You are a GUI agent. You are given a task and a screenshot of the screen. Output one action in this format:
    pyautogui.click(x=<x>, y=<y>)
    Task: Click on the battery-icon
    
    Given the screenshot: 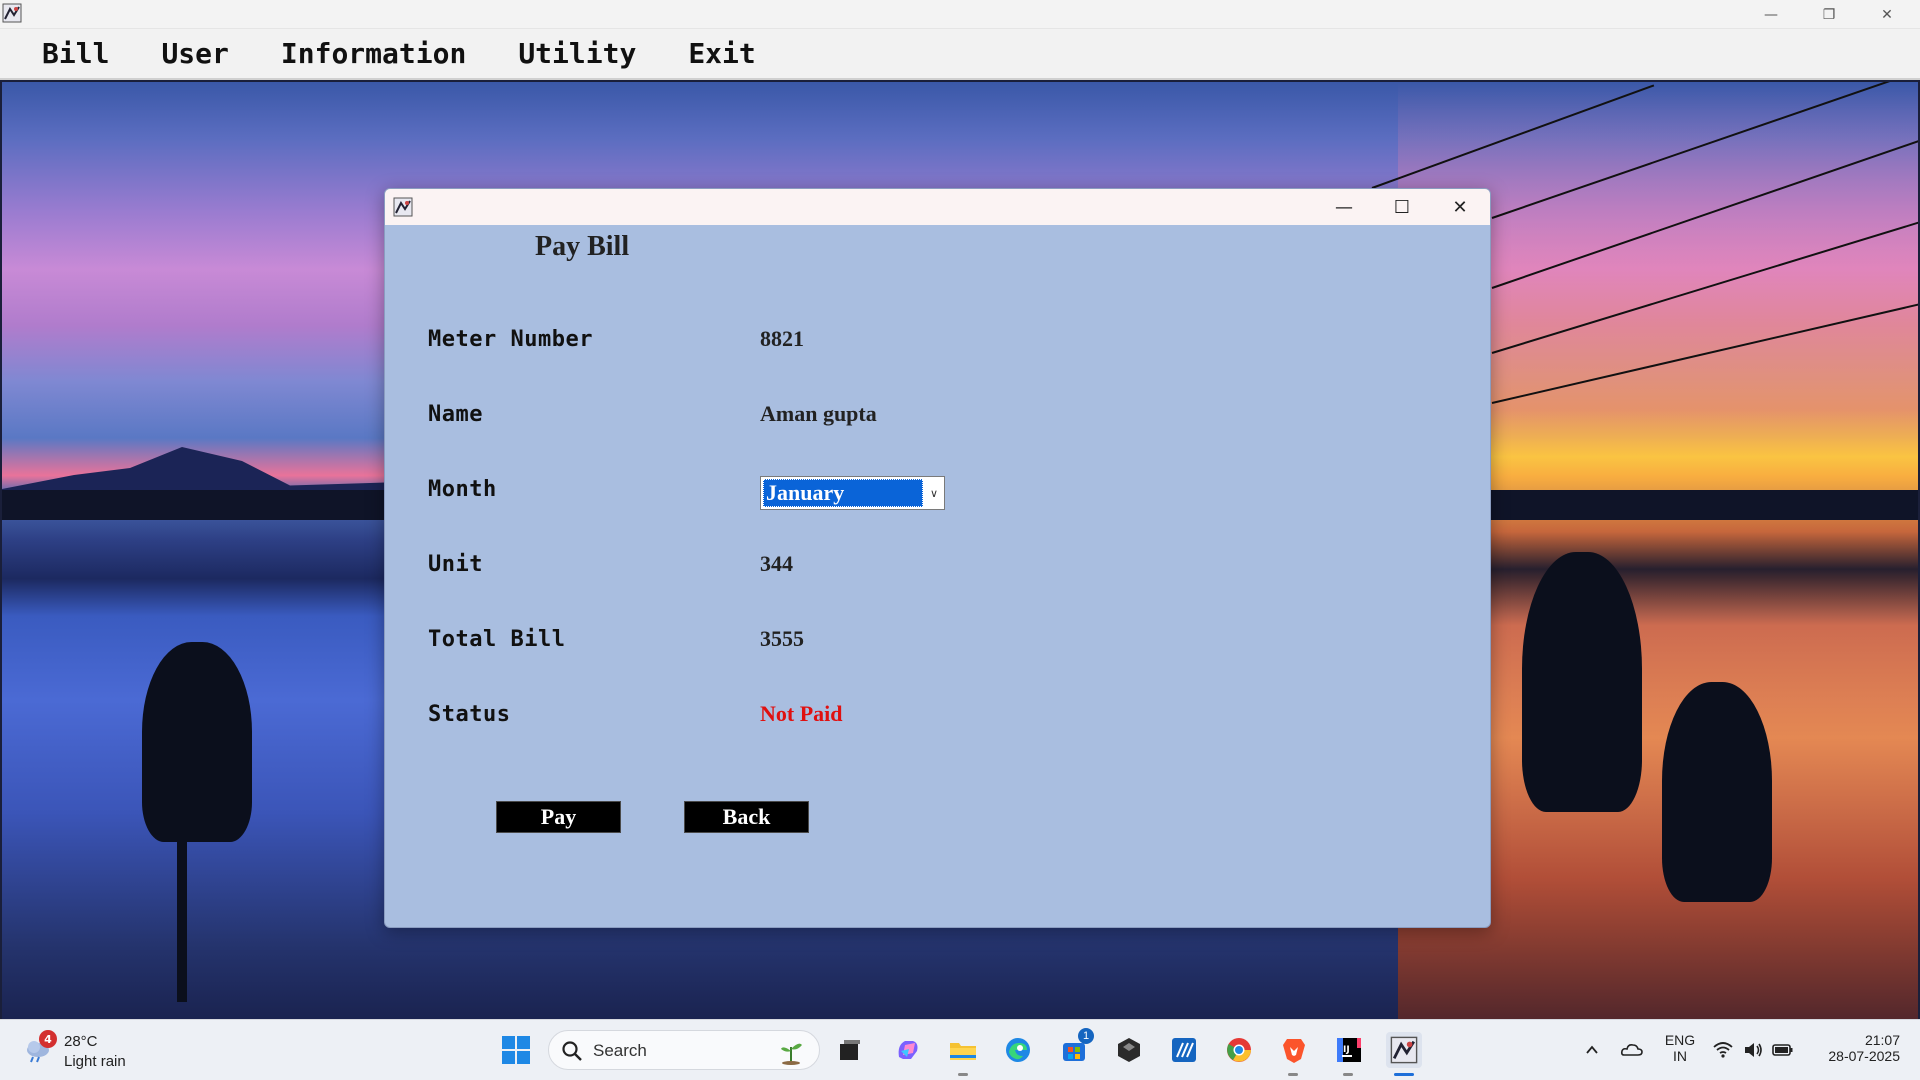 What is the action you would take?
    pyautogui.click(x=1783, y=1050)
    